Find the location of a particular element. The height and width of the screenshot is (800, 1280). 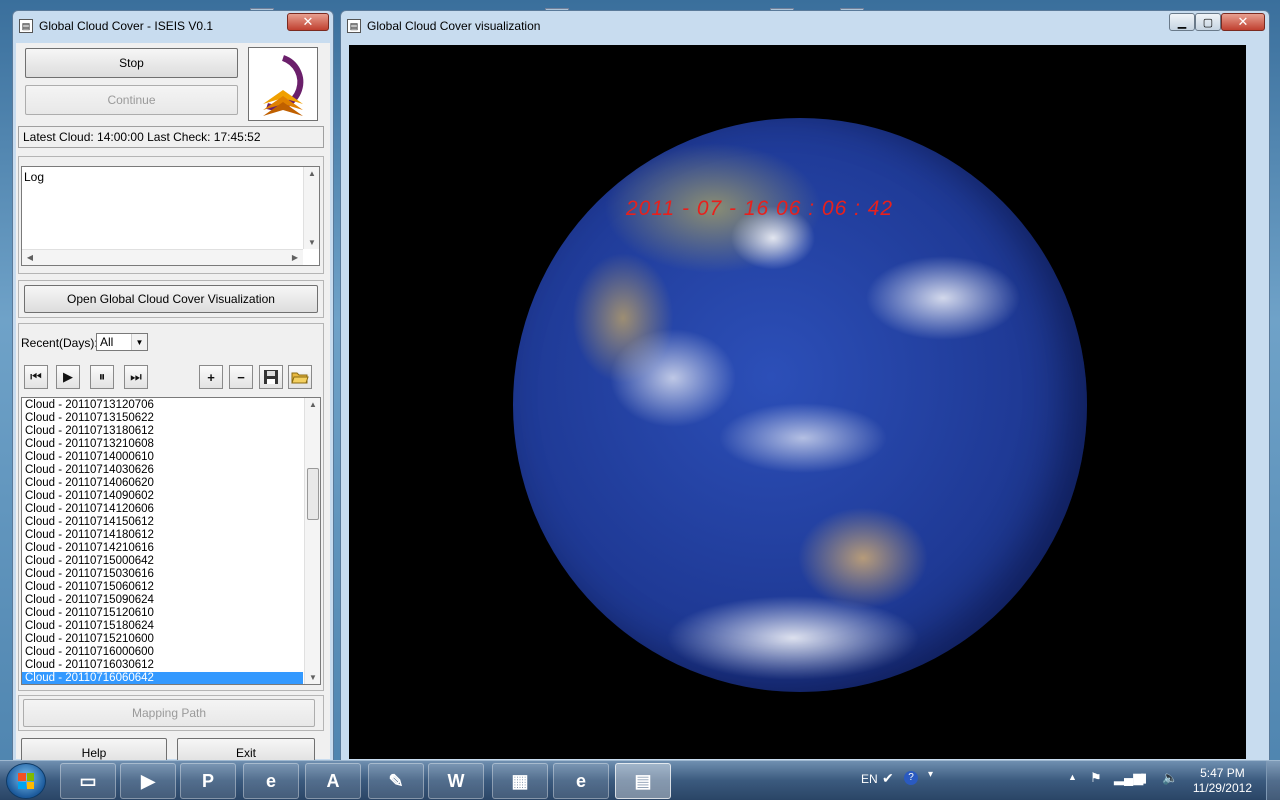

taskbar-app-word: W is located at coordinates (456, 781).